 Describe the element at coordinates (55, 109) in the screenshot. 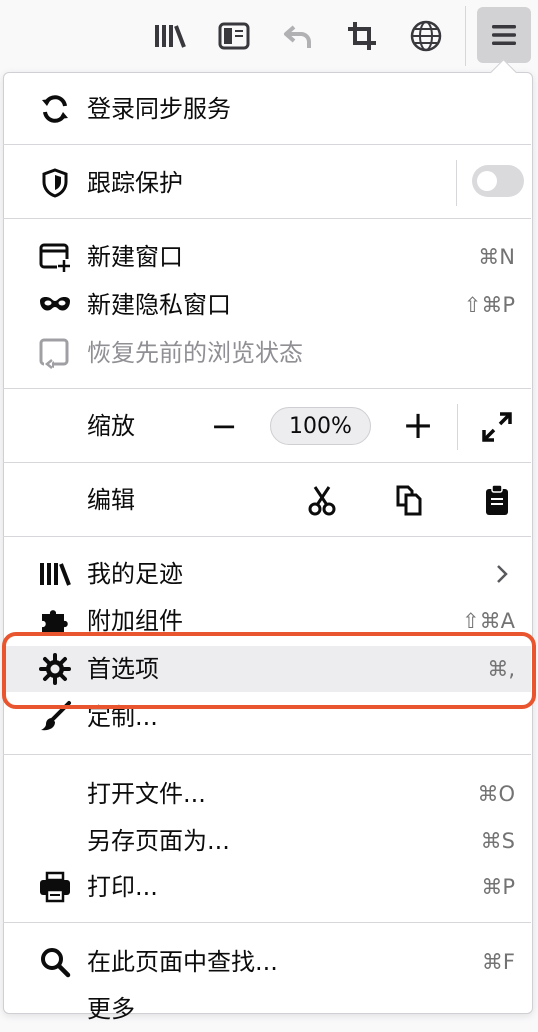

I see `sync-icon` at that location.